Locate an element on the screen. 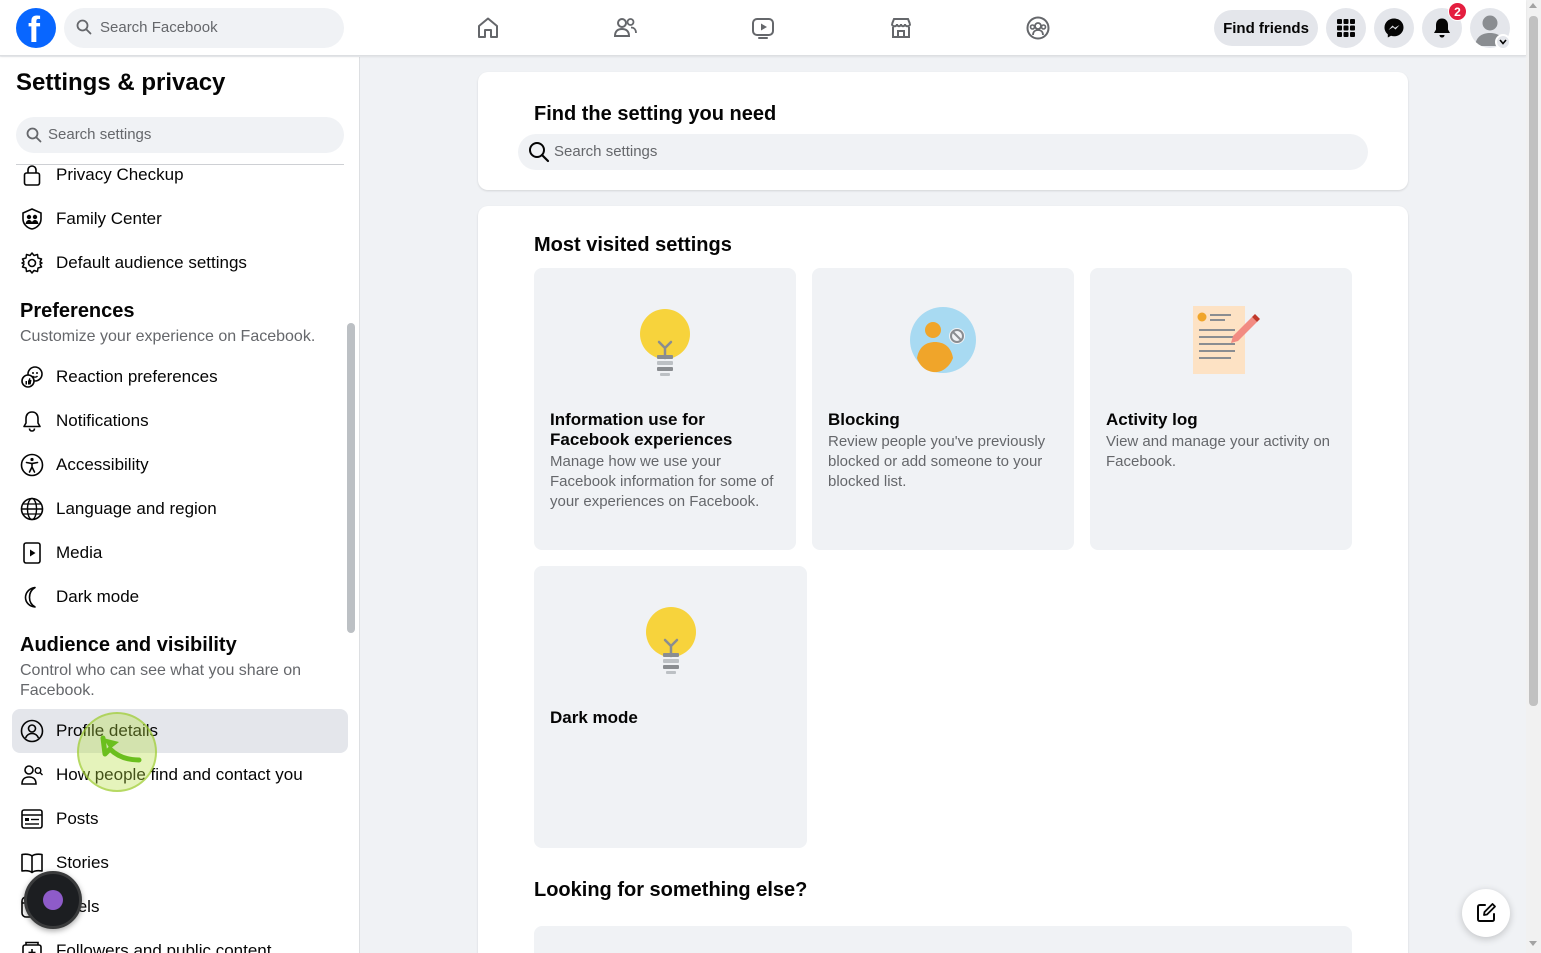 Image resolution: width=1541 pixels, height=953 pixels. moon-icon is located at coordinates (32, 597).